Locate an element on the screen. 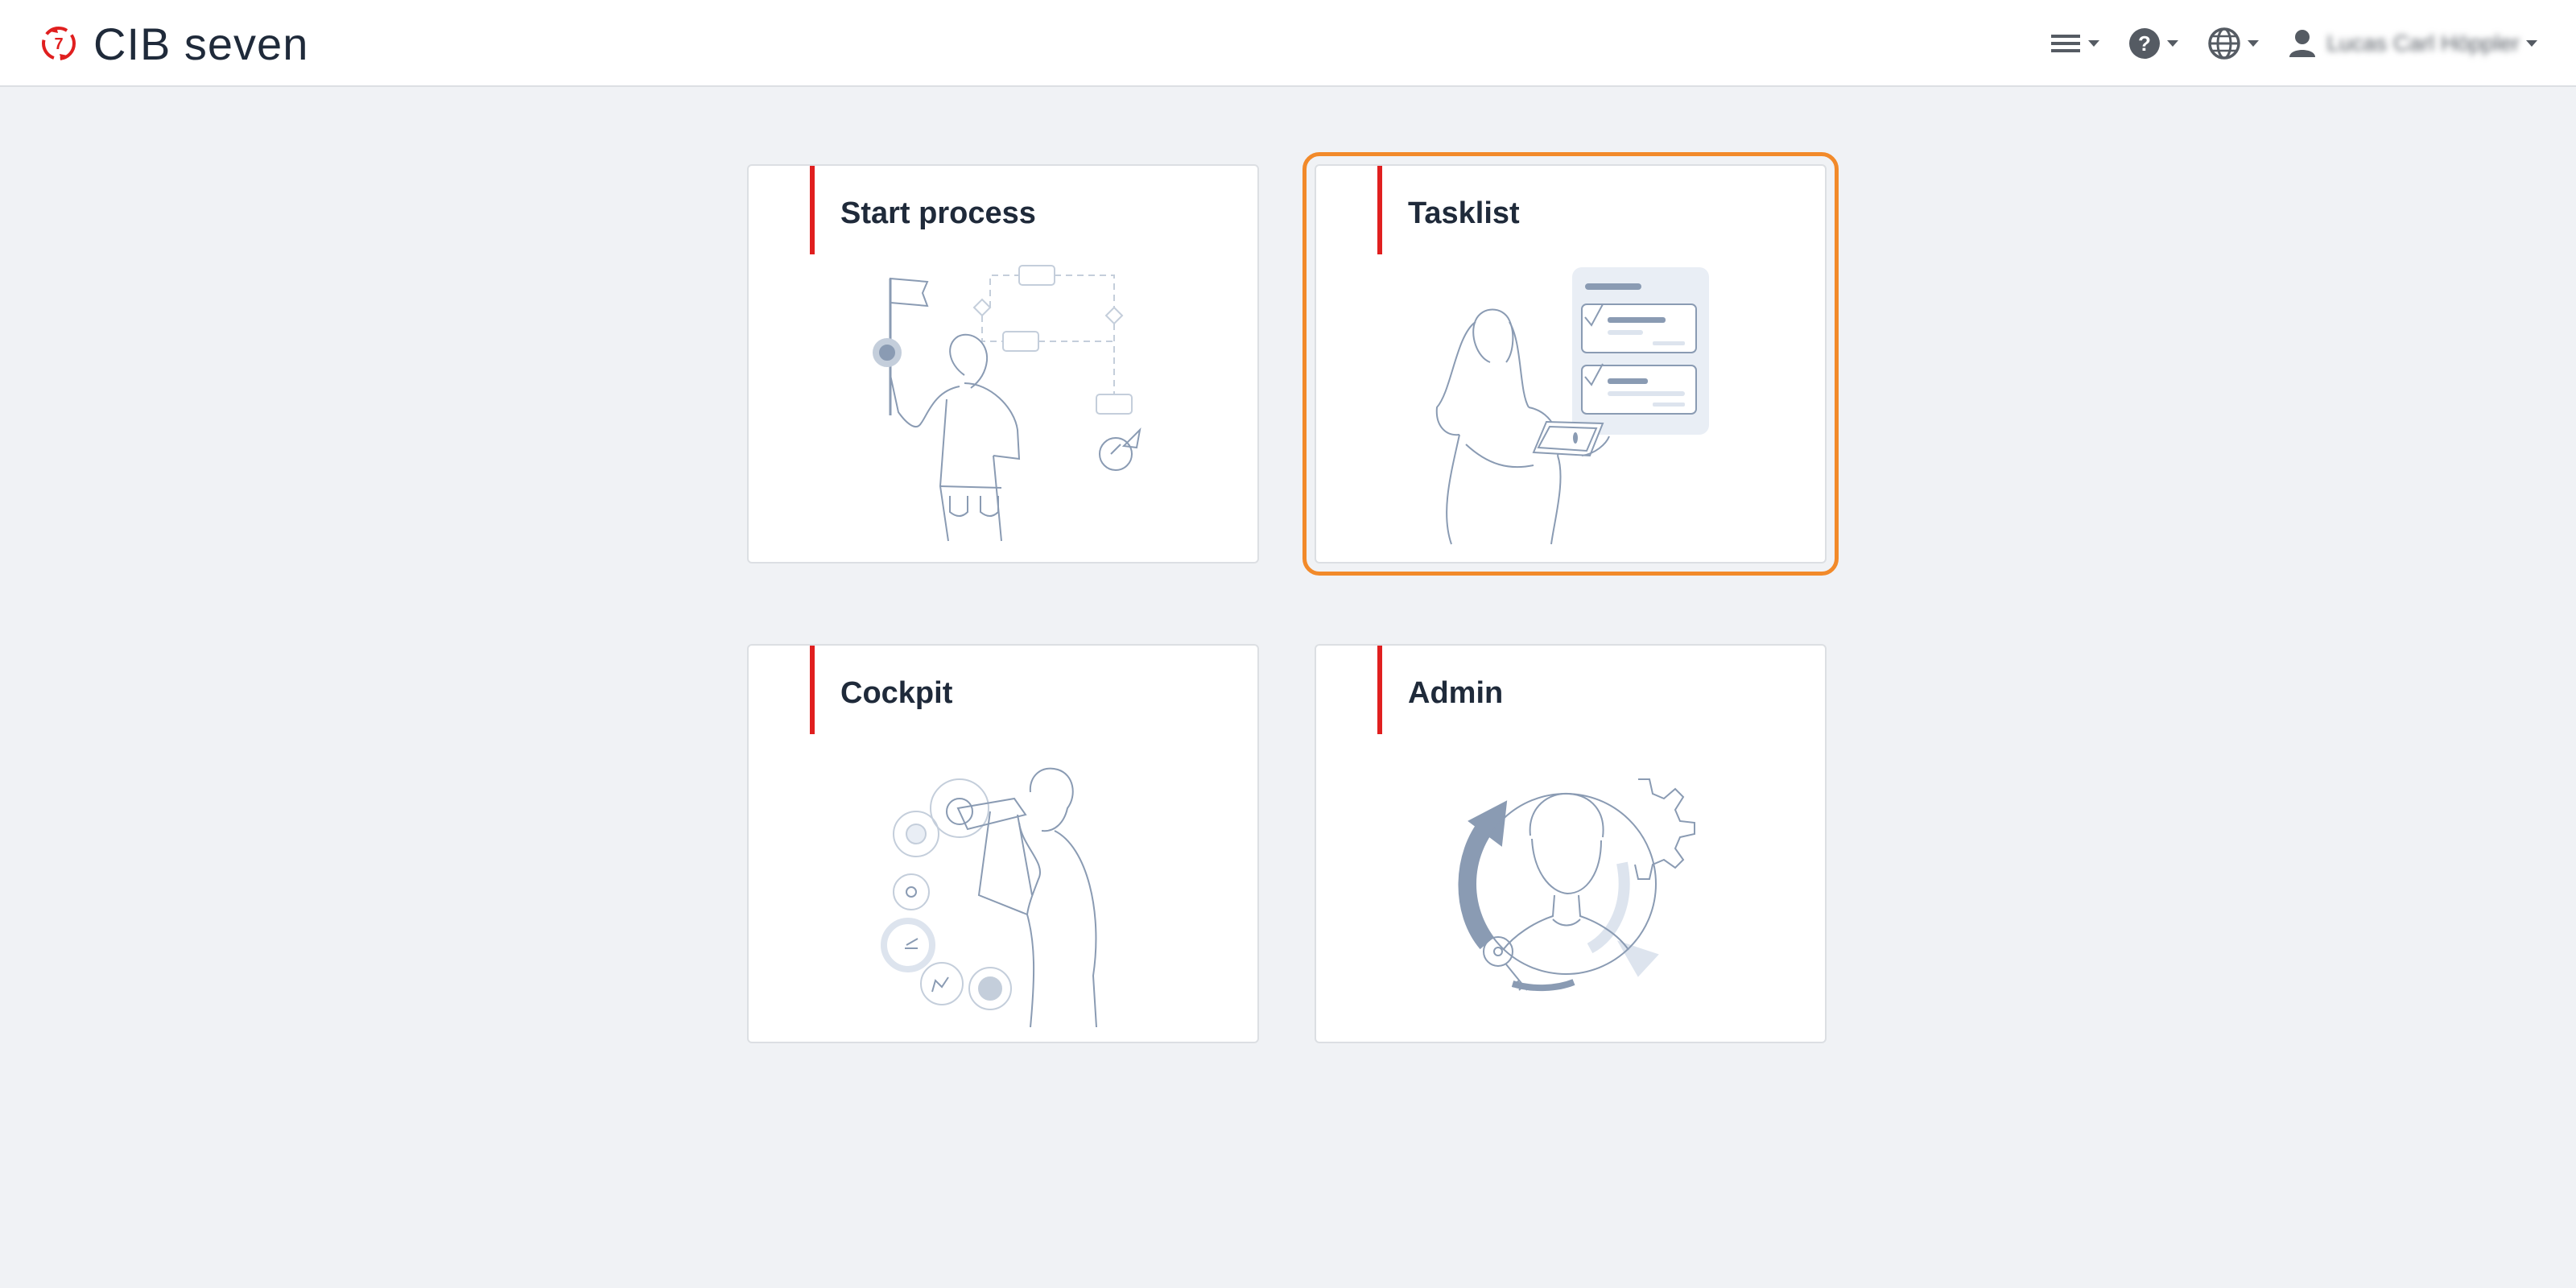 The height and width of the screenshot is (1288, 2576). svg-text: 7 is located at coordinates (58, 44).